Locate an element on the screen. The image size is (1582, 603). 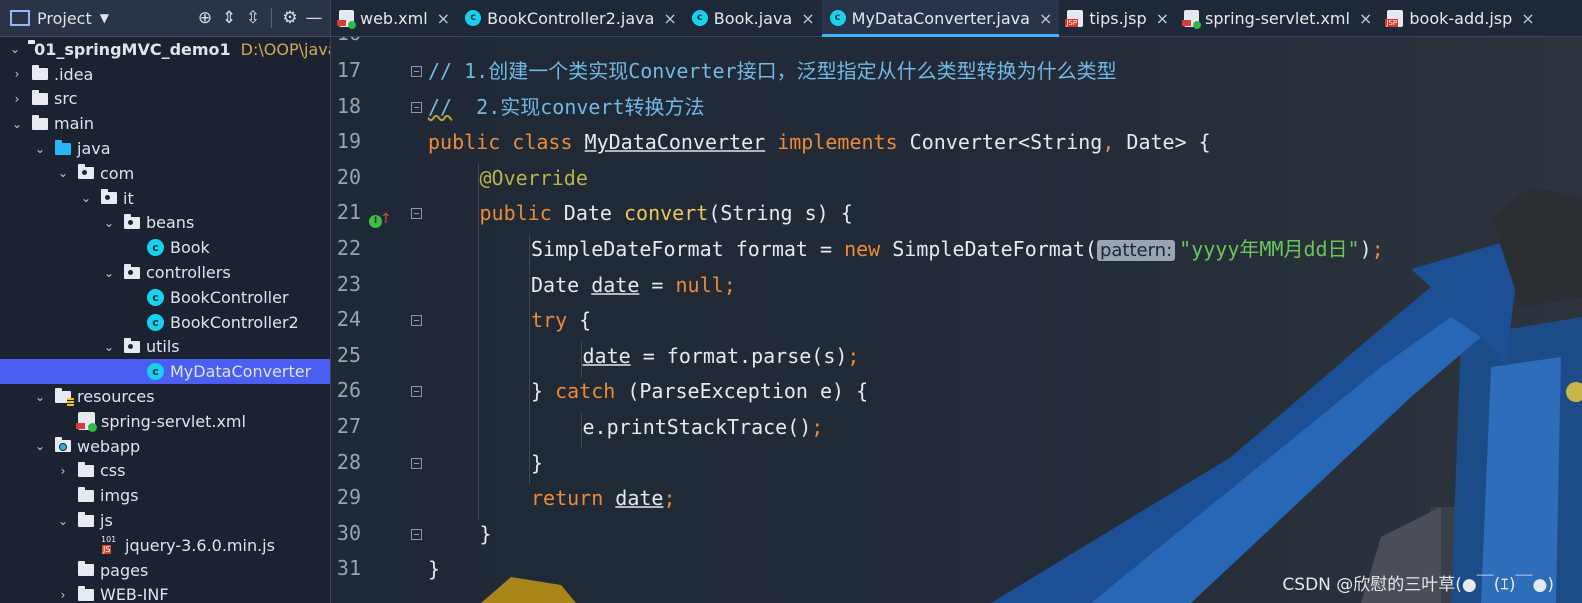
code-line: // 2.实现convert转换方法 is located at coordinates (566, 107).